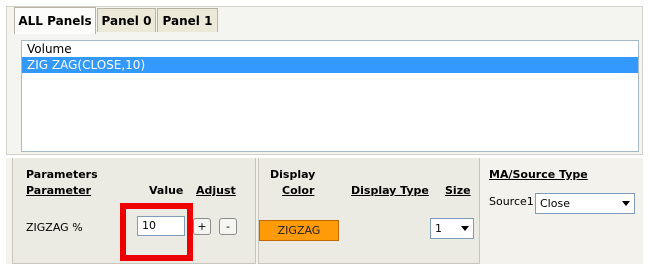 Image resolution: width=650 pixels, height=270 pixels. I want to click on display-title: Display, so click(293, 174).